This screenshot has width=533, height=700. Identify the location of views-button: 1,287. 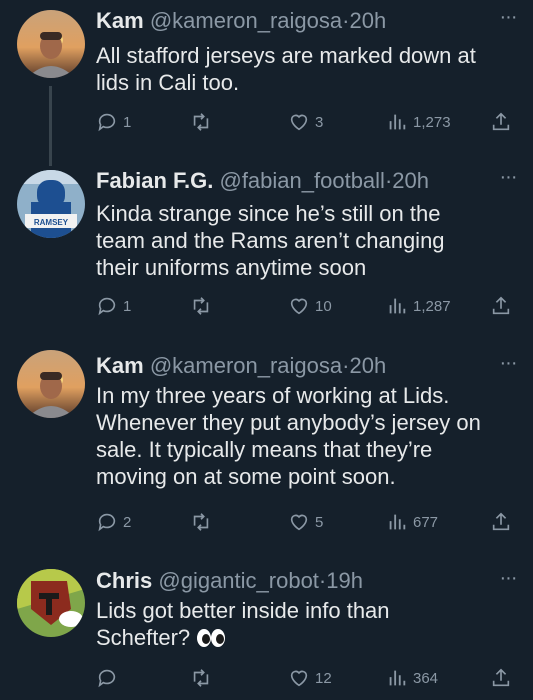
(418, 306).